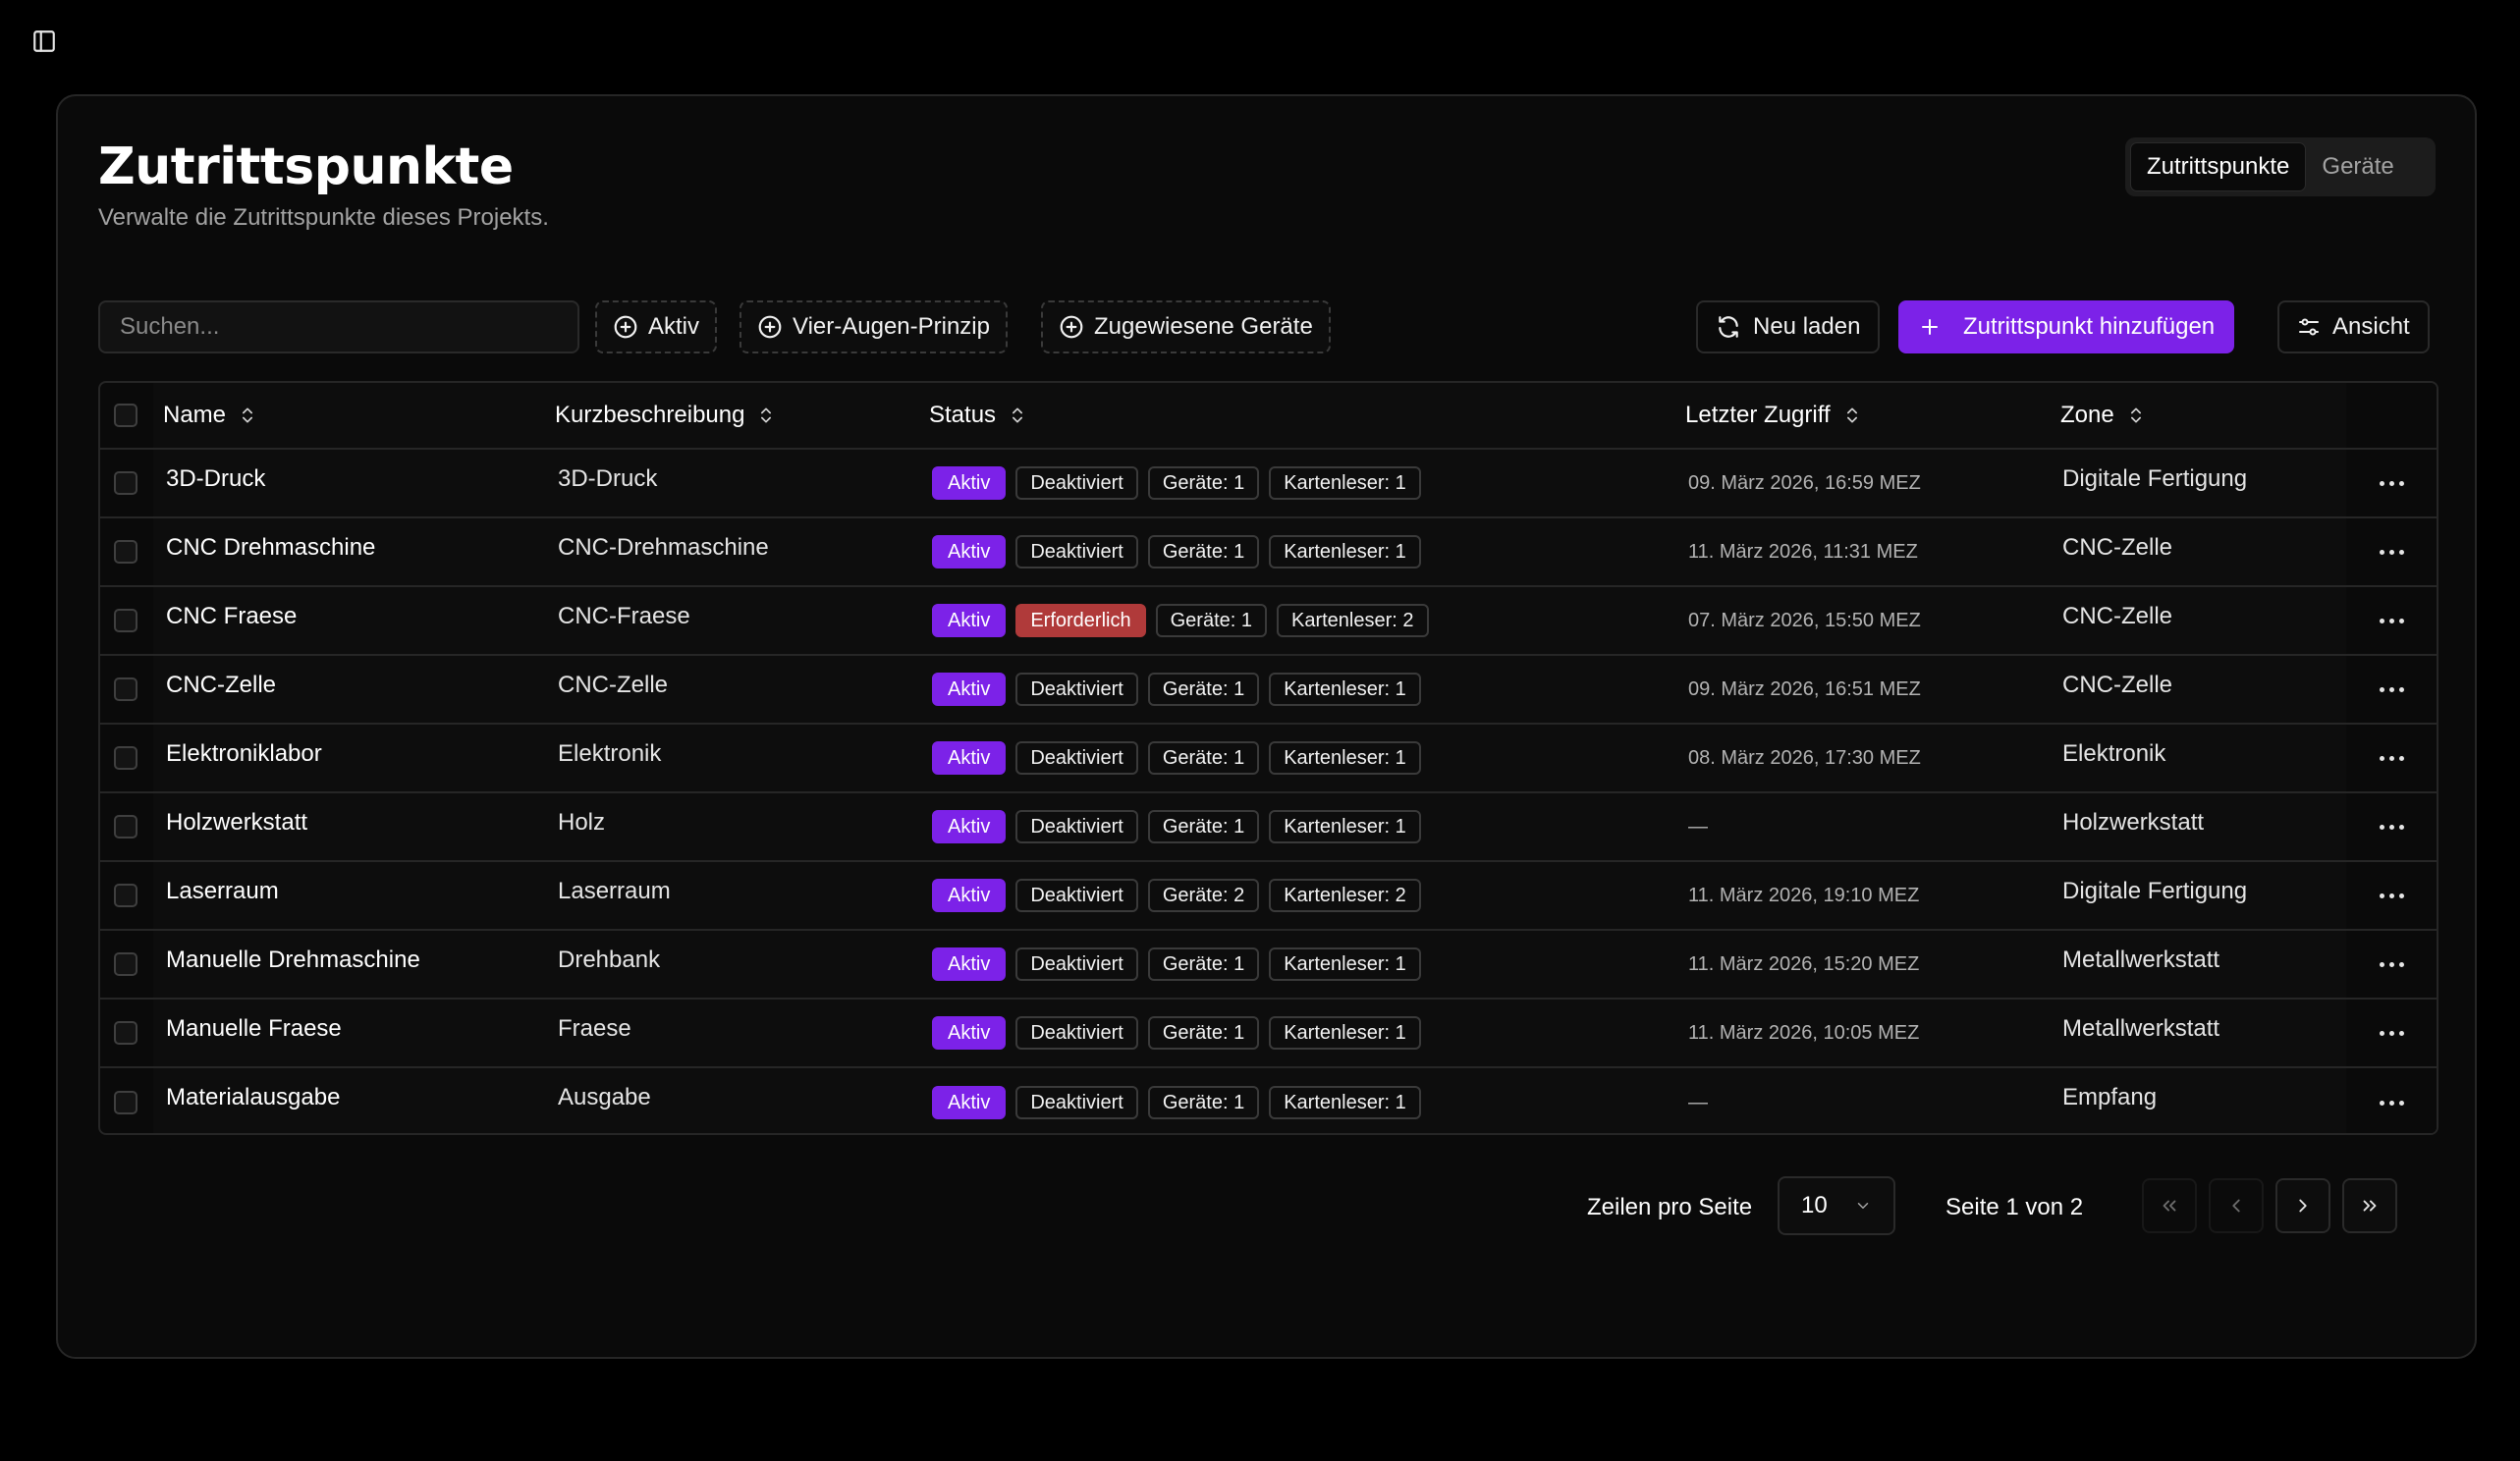 Image resolution: width=2520 pixels, height=1461 pixels. I want to click on filter-geraete-button: Zugewiesene Geräte, so click(1186, 326).